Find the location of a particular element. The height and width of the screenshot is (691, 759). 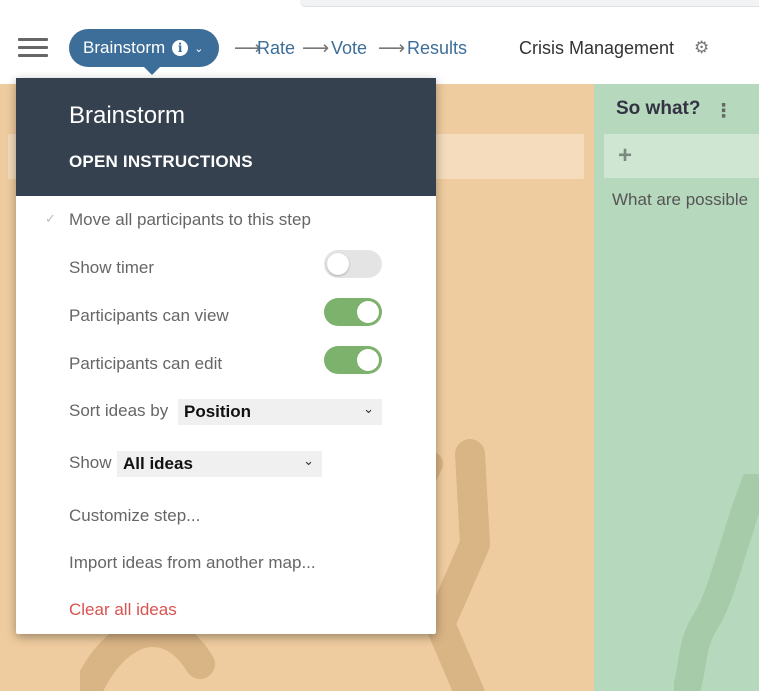

column-title: So what? is located at coordinates (658, 108).